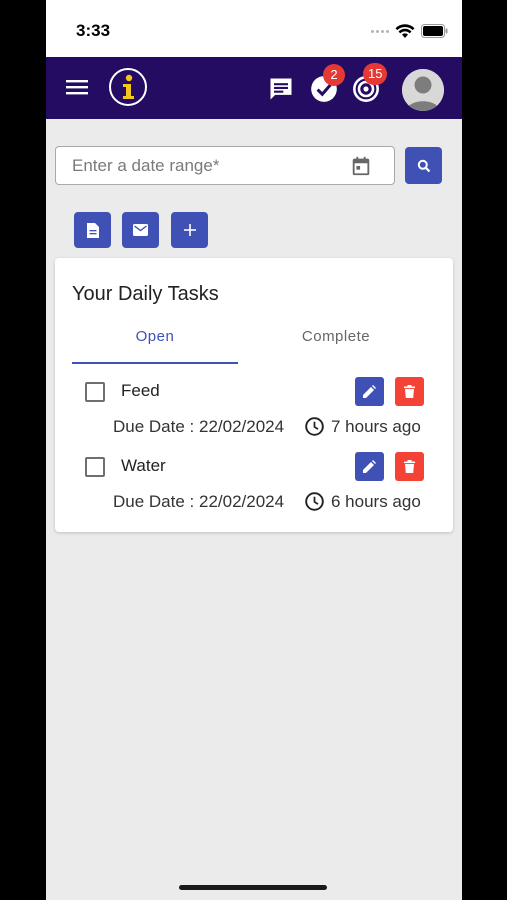  I want to click on add-task-button, so click(189, 230).